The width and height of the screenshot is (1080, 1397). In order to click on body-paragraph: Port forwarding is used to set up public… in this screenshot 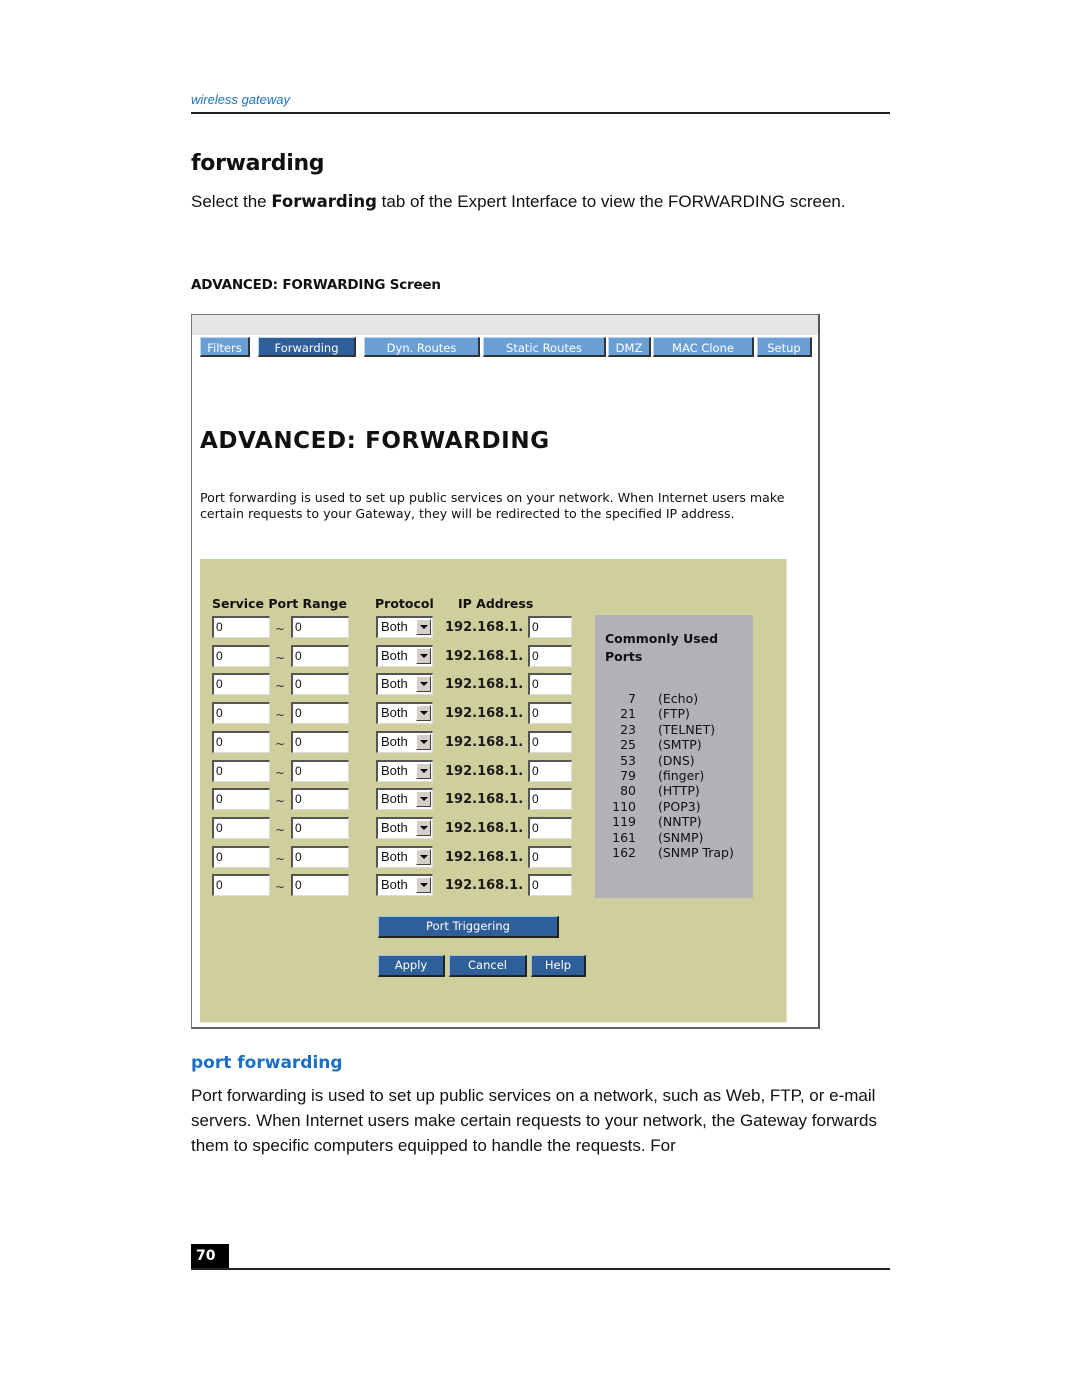, I will do `click(534, 1120)`.